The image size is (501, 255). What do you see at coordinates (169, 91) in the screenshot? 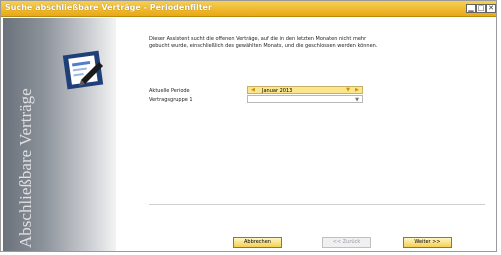
I see `period-label: Aktuelle Periode` at bounding box center [169, 91].